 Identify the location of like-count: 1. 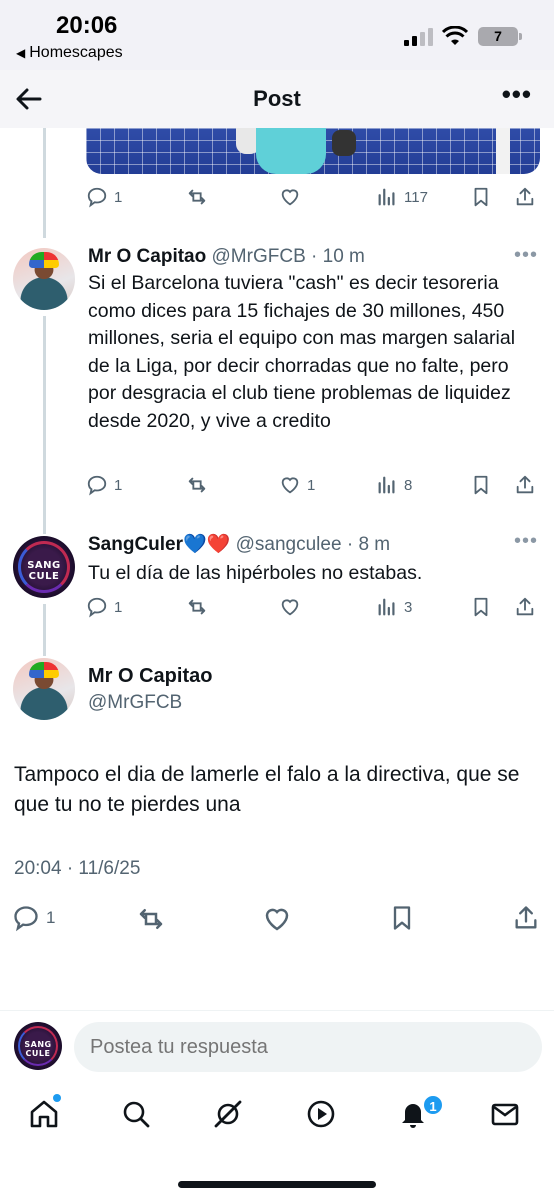
(311, 485).